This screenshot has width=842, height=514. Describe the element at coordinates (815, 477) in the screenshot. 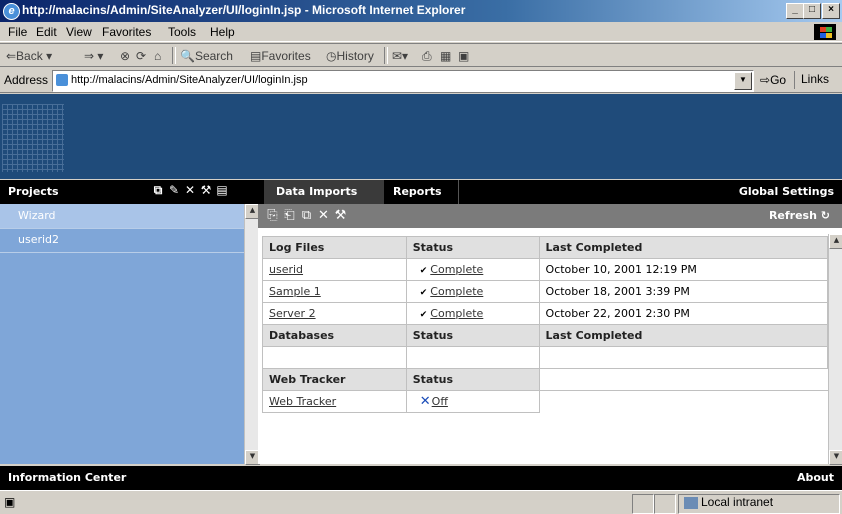

I see `about-link: About` at that location.